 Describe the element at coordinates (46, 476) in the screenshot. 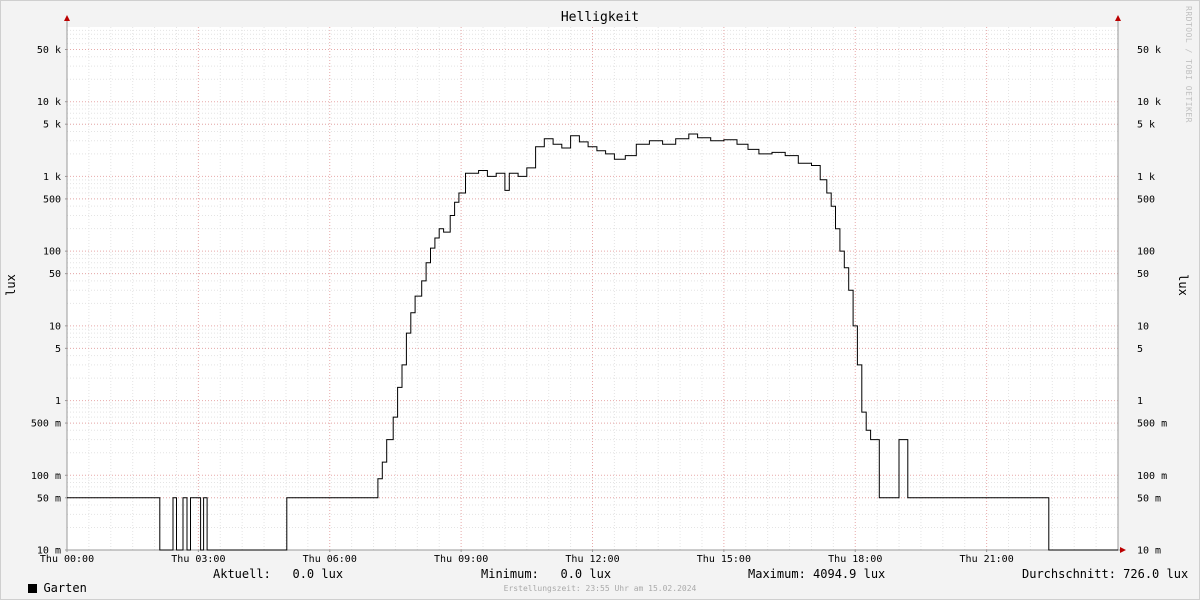

I see `y-tick-label-left: 100 m` at that location.